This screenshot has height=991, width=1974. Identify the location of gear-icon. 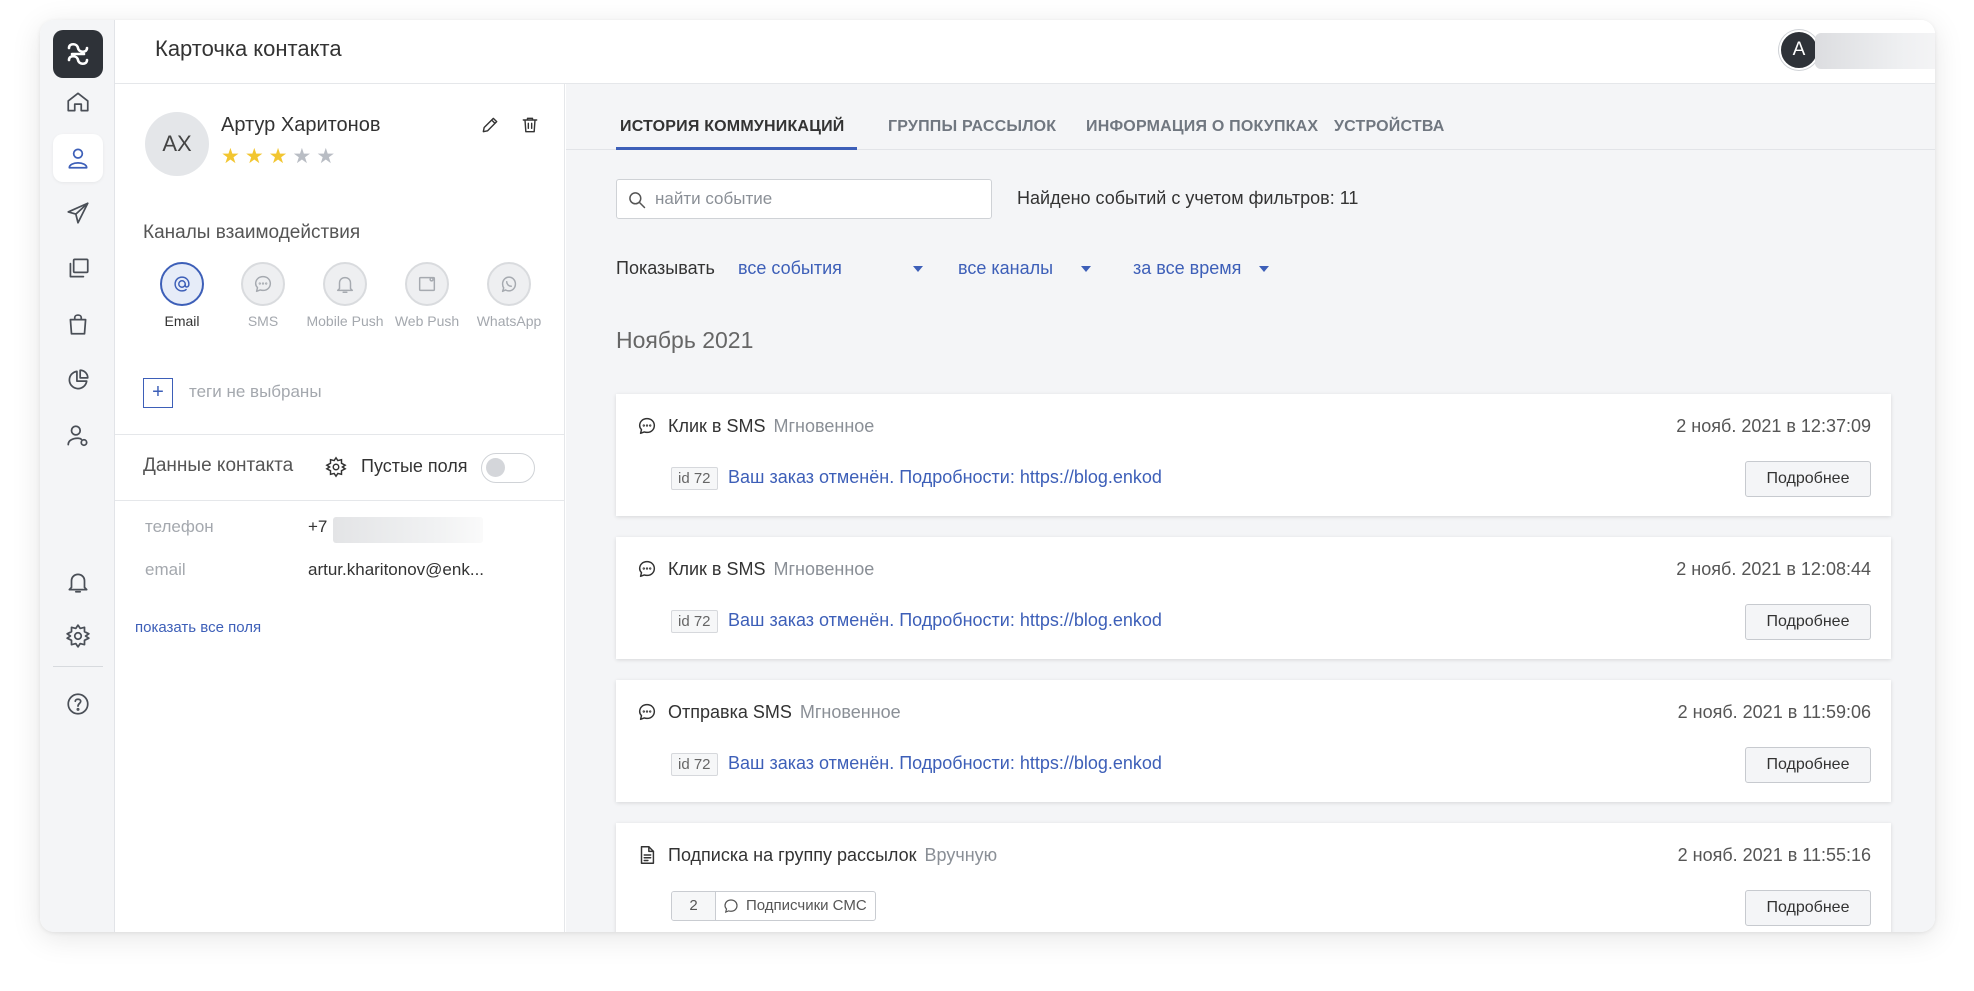
(336, 467).